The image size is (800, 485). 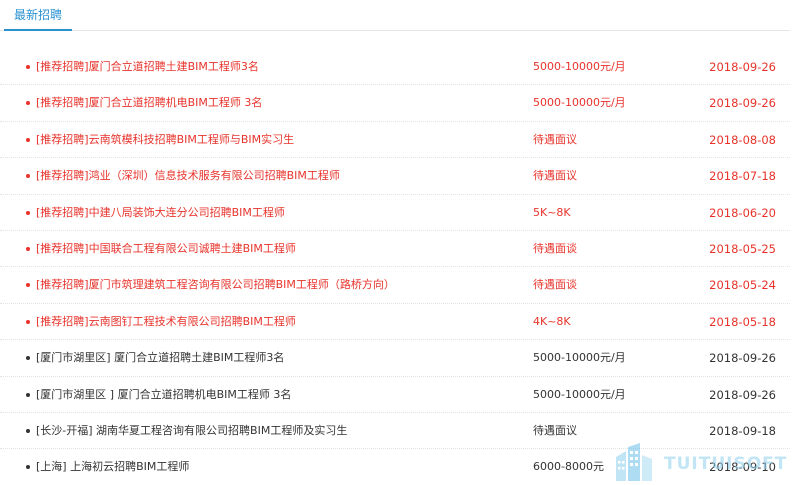 What do you see at coordinates (742, 248) in the screenshot?
I see `job-date: 2018-05-25` at bounding box center [742, 248].